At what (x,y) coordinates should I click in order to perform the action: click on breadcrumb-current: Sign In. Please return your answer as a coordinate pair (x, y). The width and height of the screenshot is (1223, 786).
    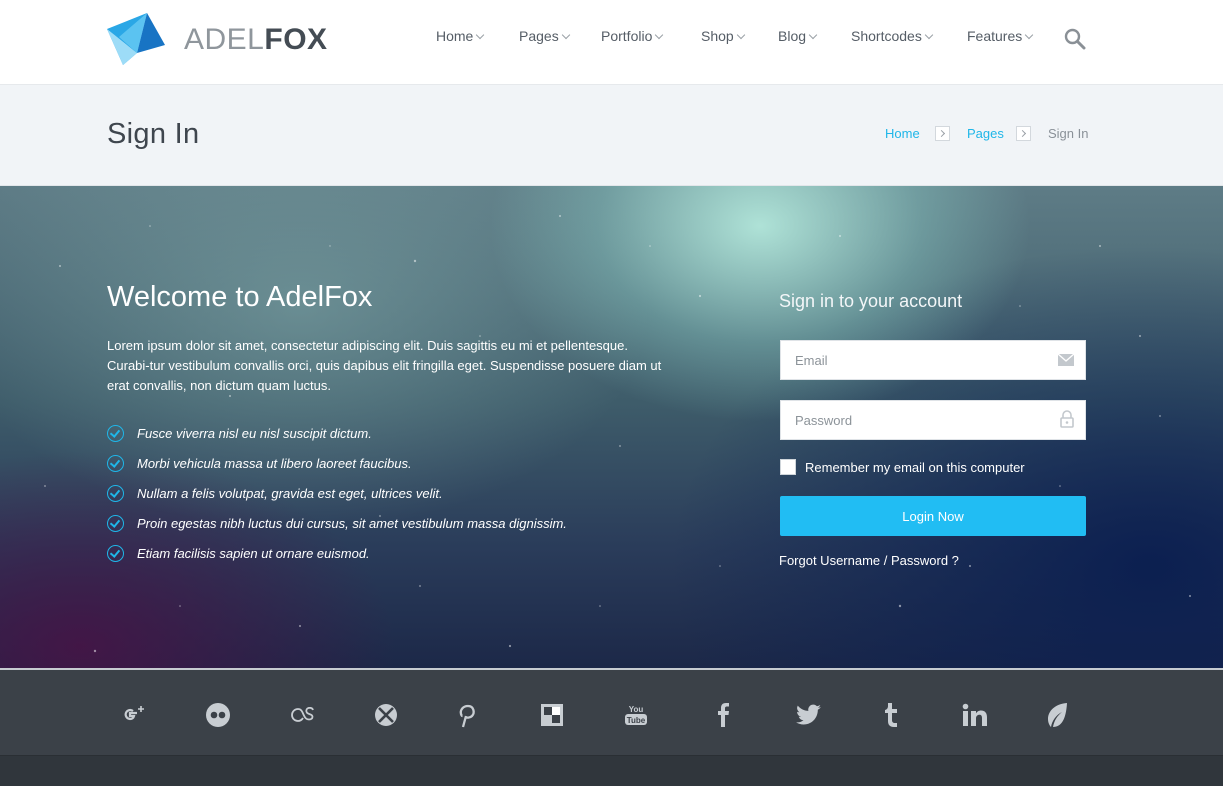
    Looking at the image, I should click on (1068, 133).